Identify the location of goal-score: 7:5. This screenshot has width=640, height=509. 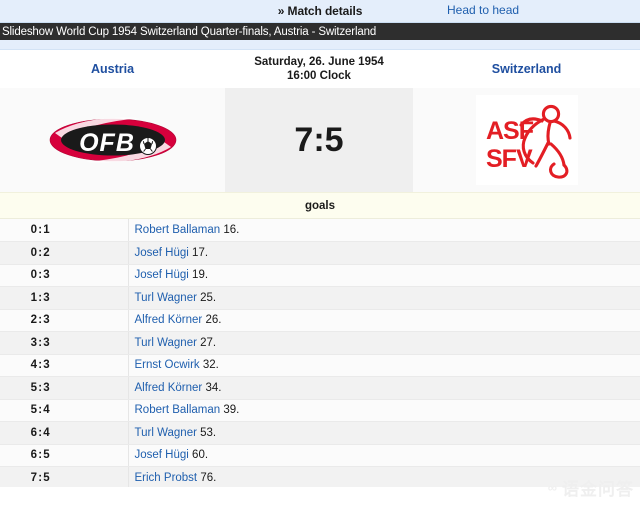
(64, 478).